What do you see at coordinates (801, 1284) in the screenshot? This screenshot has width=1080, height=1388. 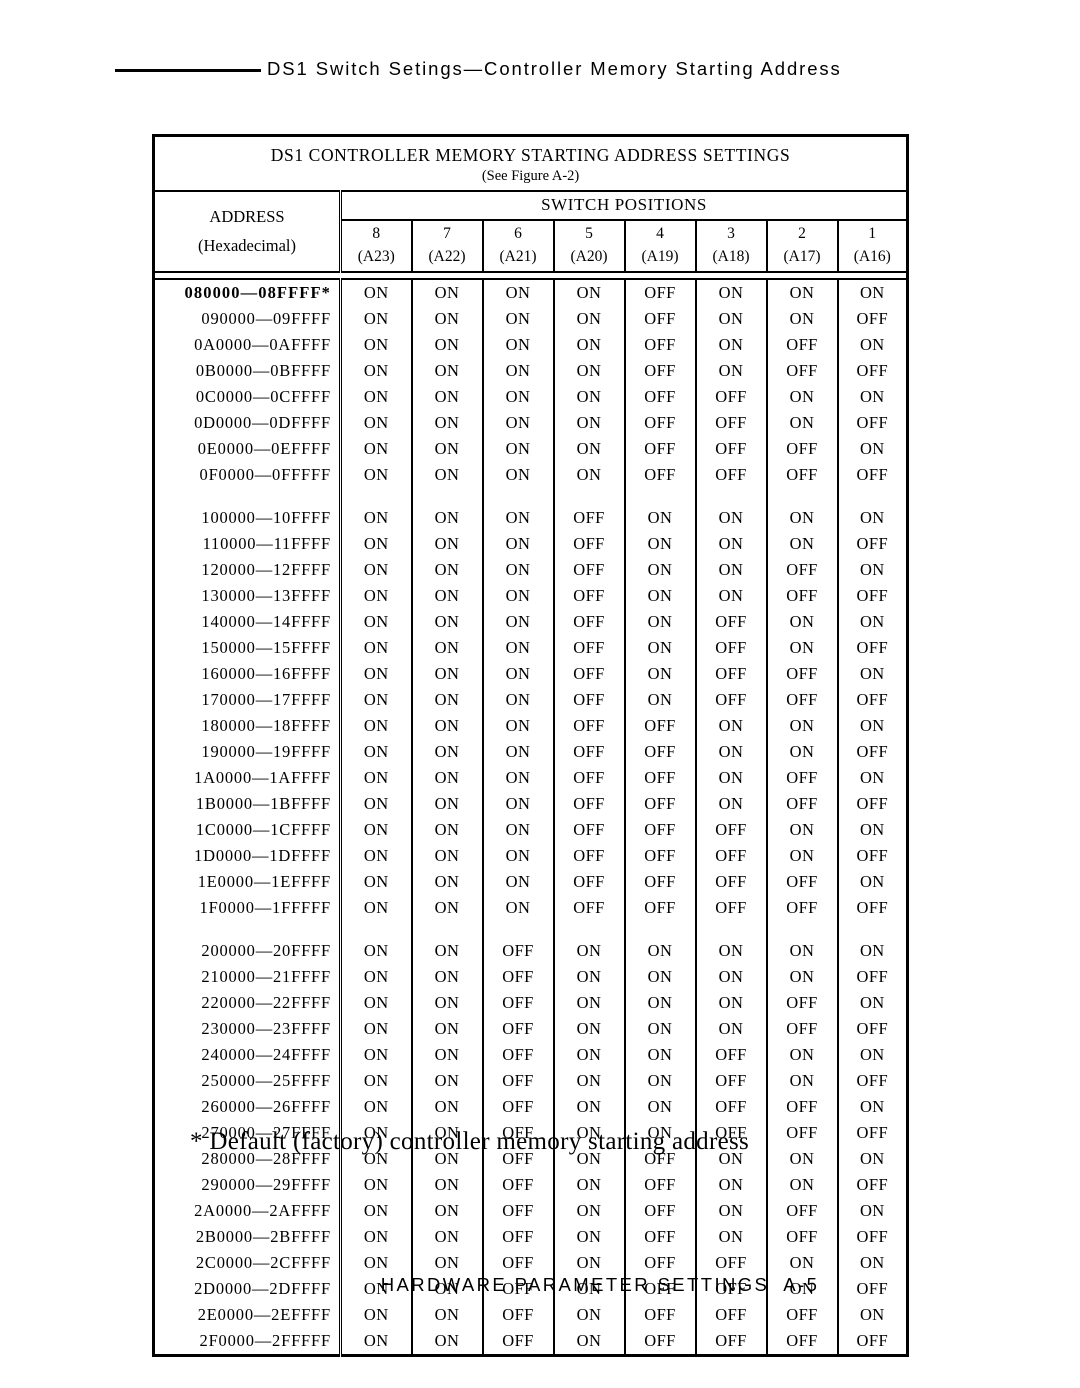 I see `page-number: A-5` at bounding box center [801, 1284].